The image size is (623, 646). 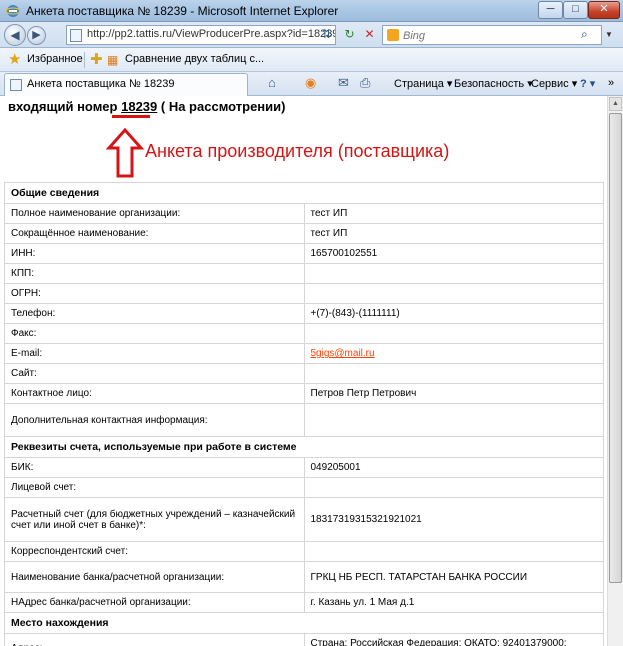 I want to click on vertical-scrollbar: ▲, so click(x=615, y=371).